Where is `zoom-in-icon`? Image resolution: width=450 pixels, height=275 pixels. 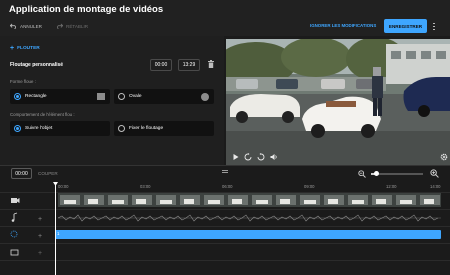 zoom-in-icon is located at coordinates (434, 173).